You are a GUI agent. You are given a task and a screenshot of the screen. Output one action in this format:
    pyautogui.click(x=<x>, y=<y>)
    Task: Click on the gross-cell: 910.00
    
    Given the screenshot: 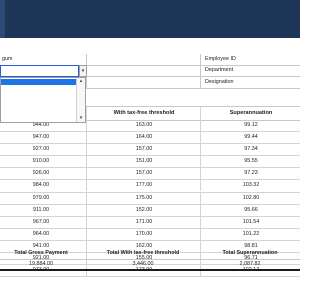 What is the action you would take?
    pyautogui.click(x=41, y=161)
    